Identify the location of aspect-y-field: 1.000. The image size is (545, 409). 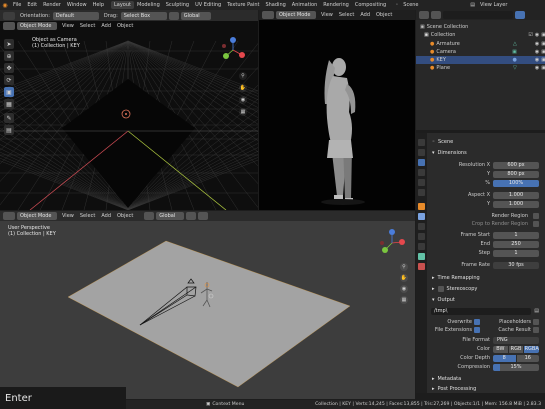
(516, 204).